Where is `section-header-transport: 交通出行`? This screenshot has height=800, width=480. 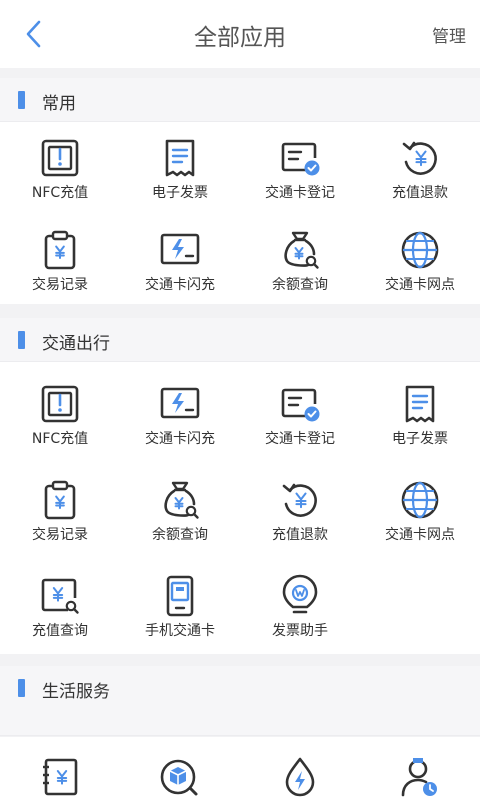
section-header-transport: 交通出行 is located at coordinates (240, 340).